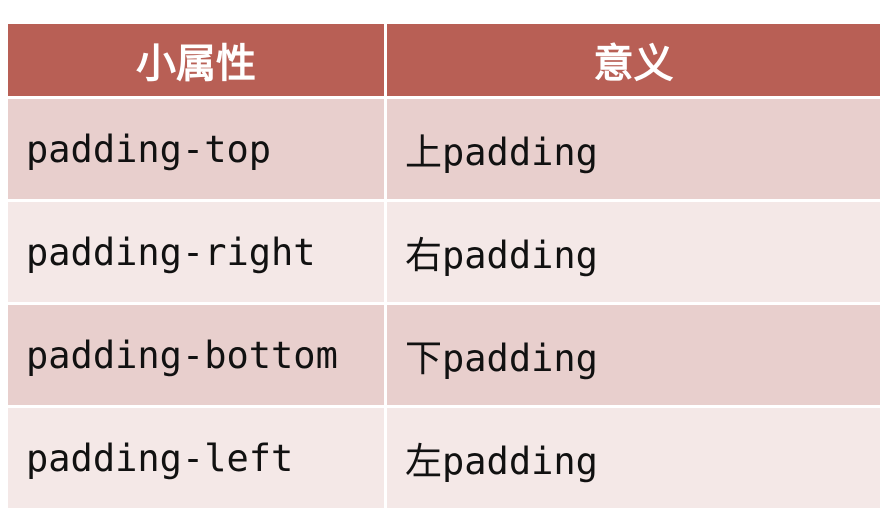 This screenshot has height=532, width=890. Describe the element at coordinates (633, 150) in the screenshot. I see `meaning-cell: 上padding` at that location.